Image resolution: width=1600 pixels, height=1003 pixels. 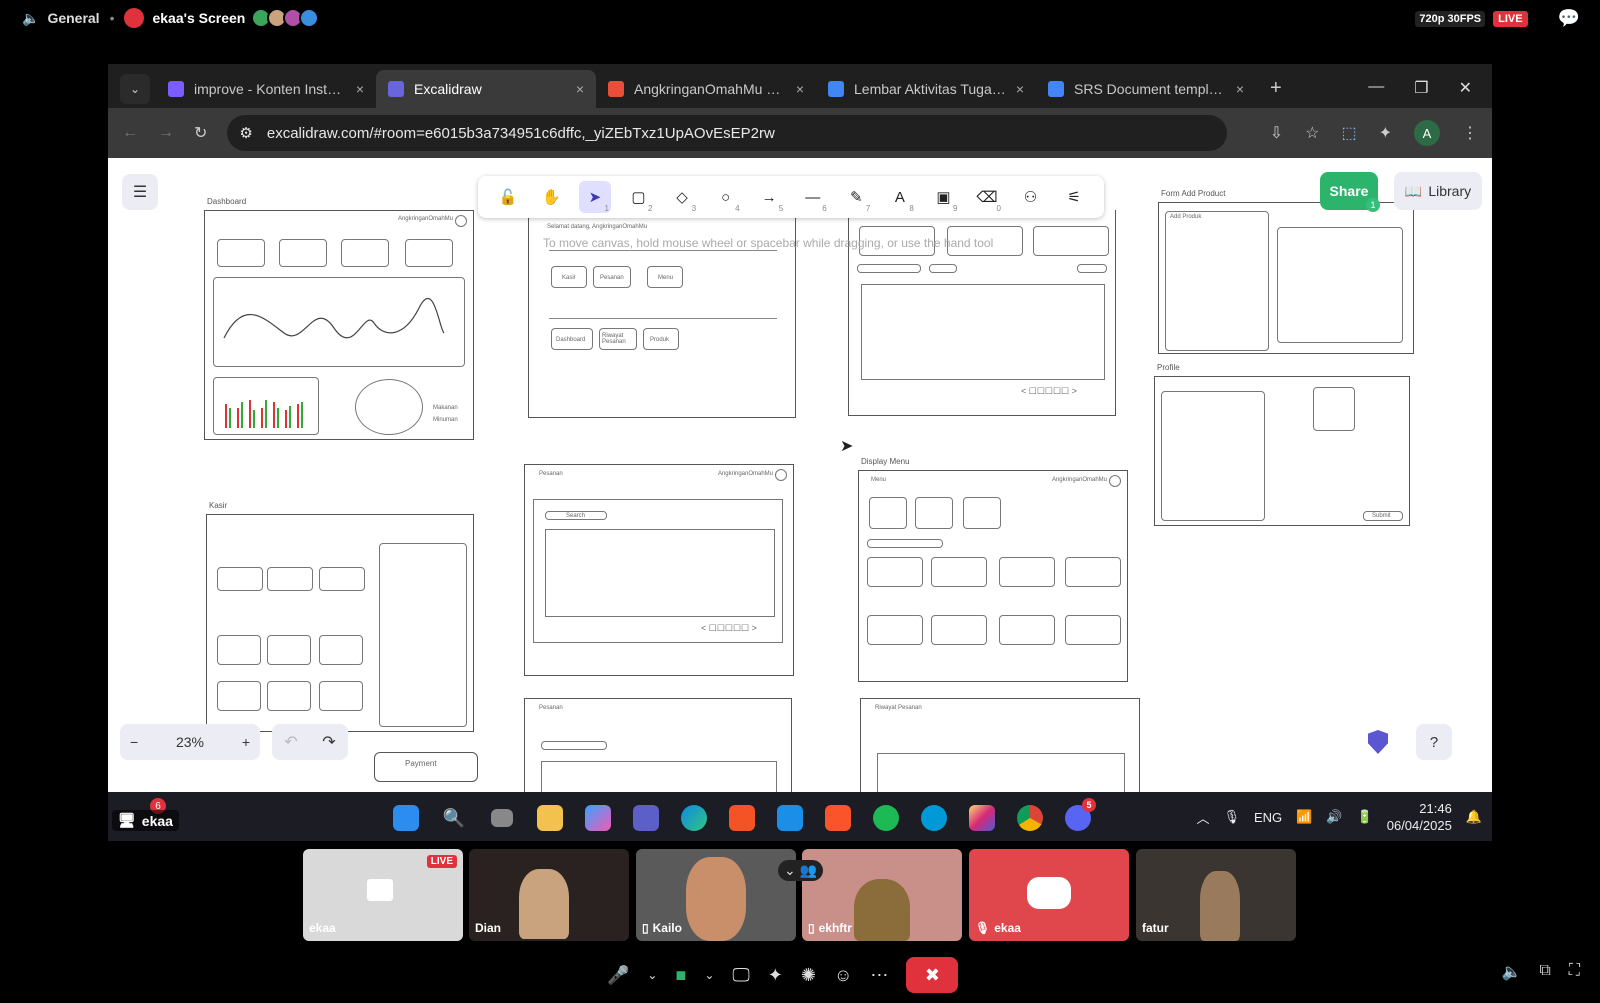 I want to click on task-view-icon, so click(x=502, y=818).